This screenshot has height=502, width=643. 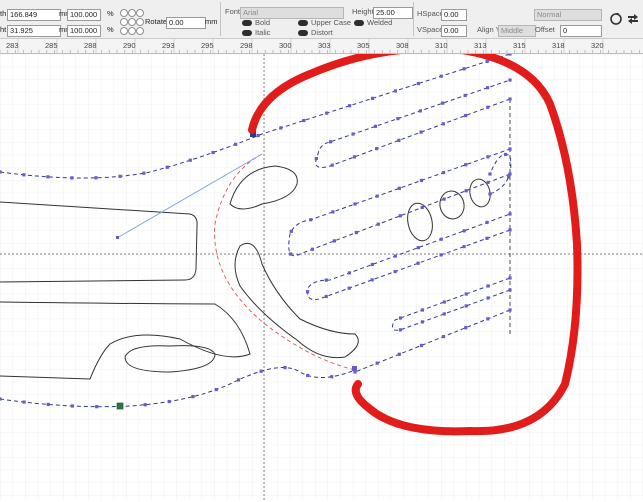 What do you see at coordinates (454, 31) in the screenshot?
I see `vspace-input: 0.00` at bounding box center [454, 31].